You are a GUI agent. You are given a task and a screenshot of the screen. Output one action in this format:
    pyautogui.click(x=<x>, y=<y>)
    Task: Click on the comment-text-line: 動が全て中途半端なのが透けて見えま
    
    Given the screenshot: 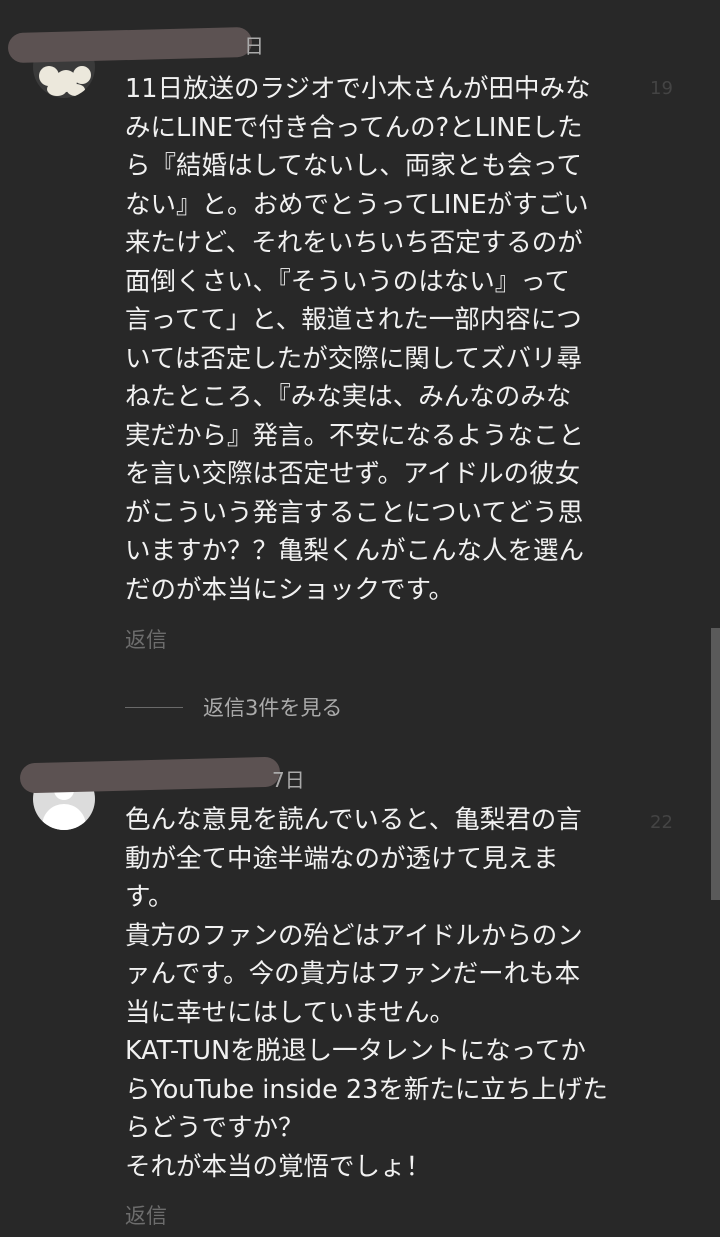 What is the action you would take?
    pyautogui.click(x=342, y=858)
    